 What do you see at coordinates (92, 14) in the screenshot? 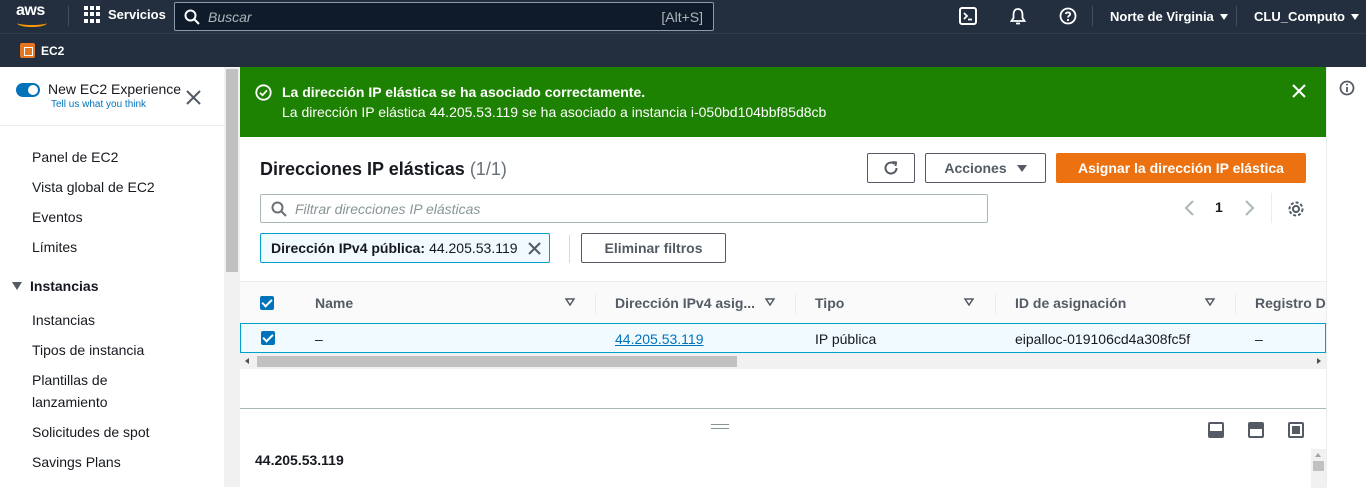
I see `grid-icon` at bounding box center [92, 14].